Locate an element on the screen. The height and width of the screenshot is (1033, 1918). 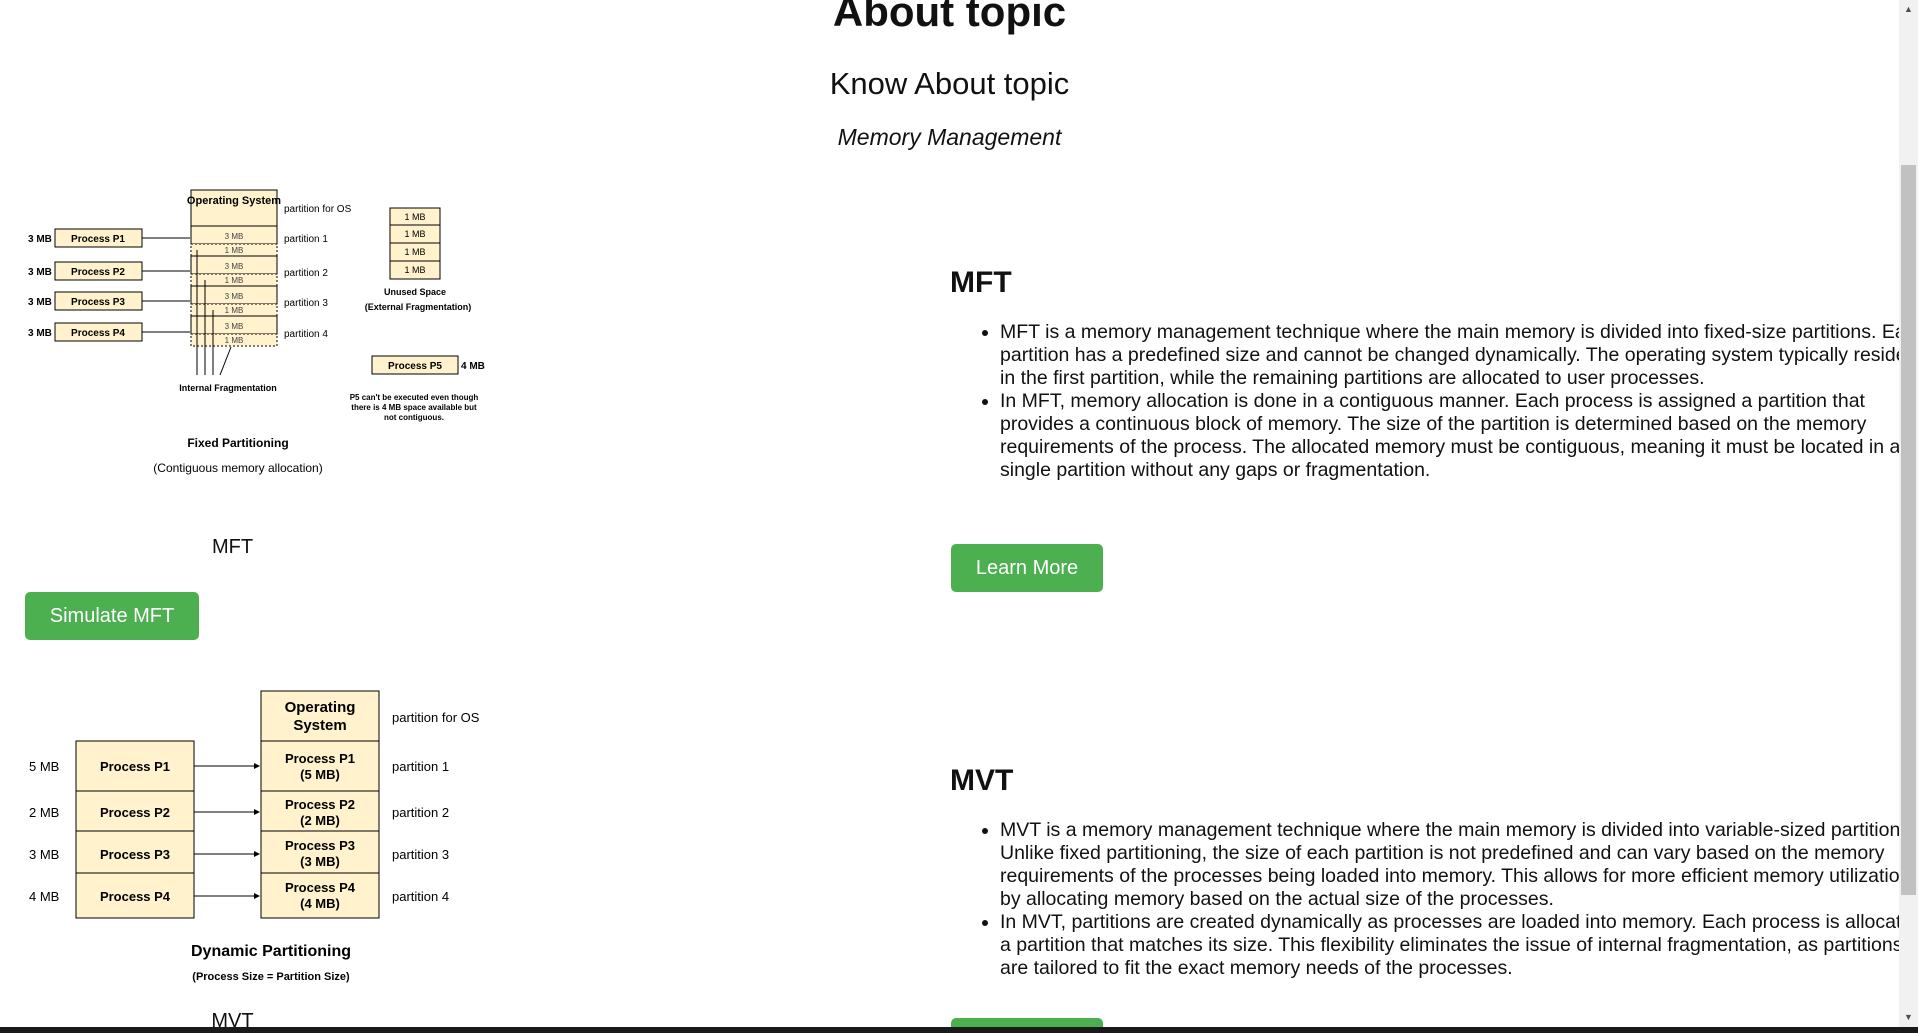
mvt-os-label: System is located at coordinates (319, 725).